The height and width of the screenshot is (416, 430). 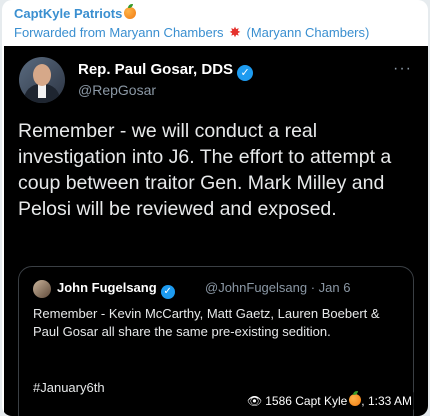 What do you see at coordinates (321, 401) in the screenshot?
I see `author-signature: Capt Kyle` at bounding box center [321, 401].